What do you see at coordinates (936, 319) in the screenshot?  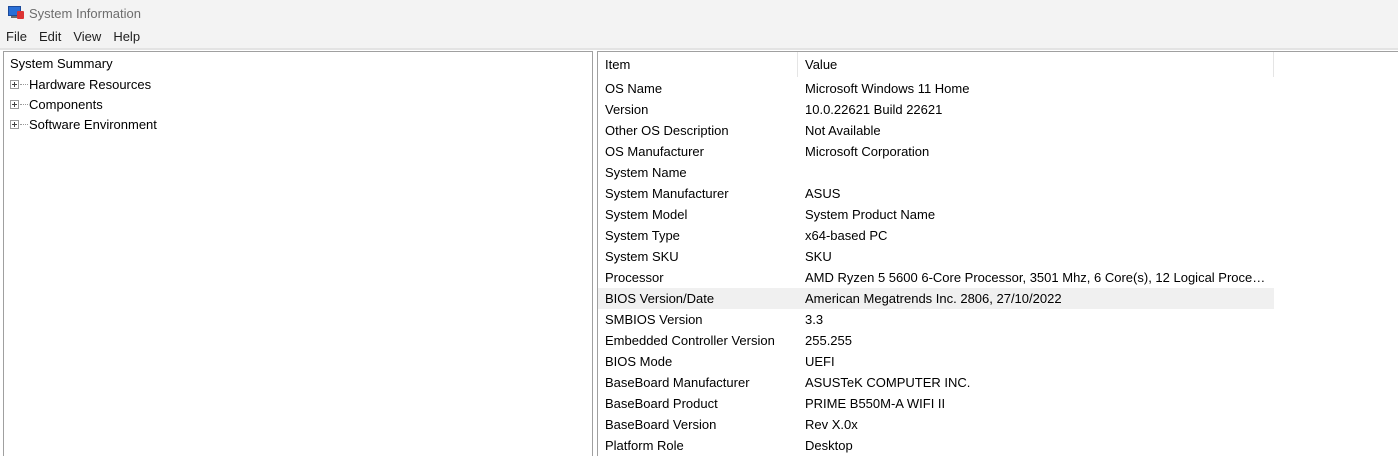 I see `table-row: SMBIOS Version 3.3` at bounding box center [936, 319].